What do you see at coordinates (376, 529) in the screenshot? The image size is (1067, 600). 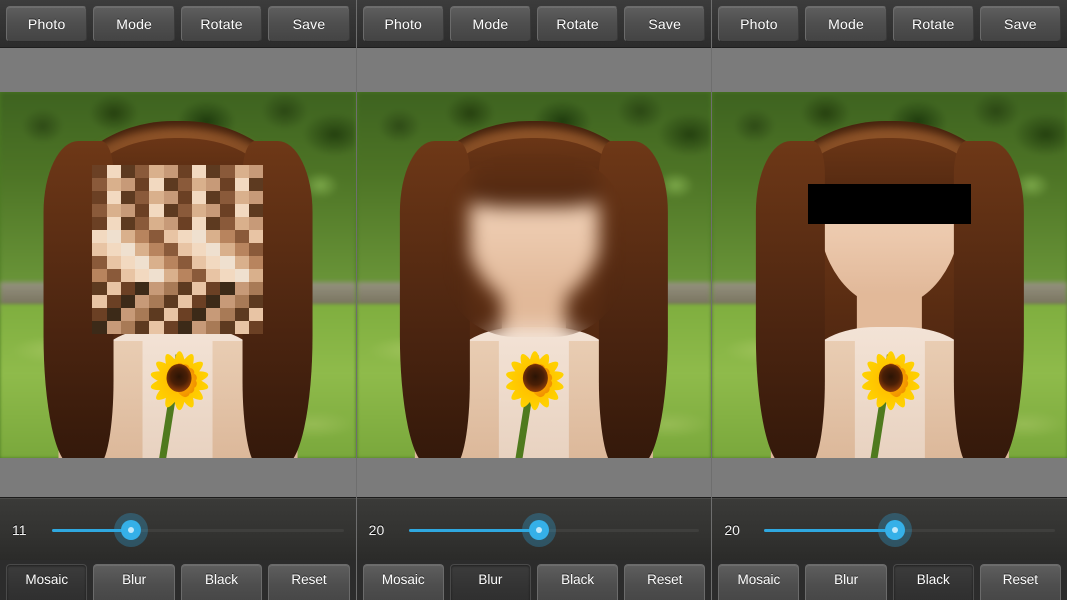 I see `slider-value-label: 20` at bounding box center [376, 529].